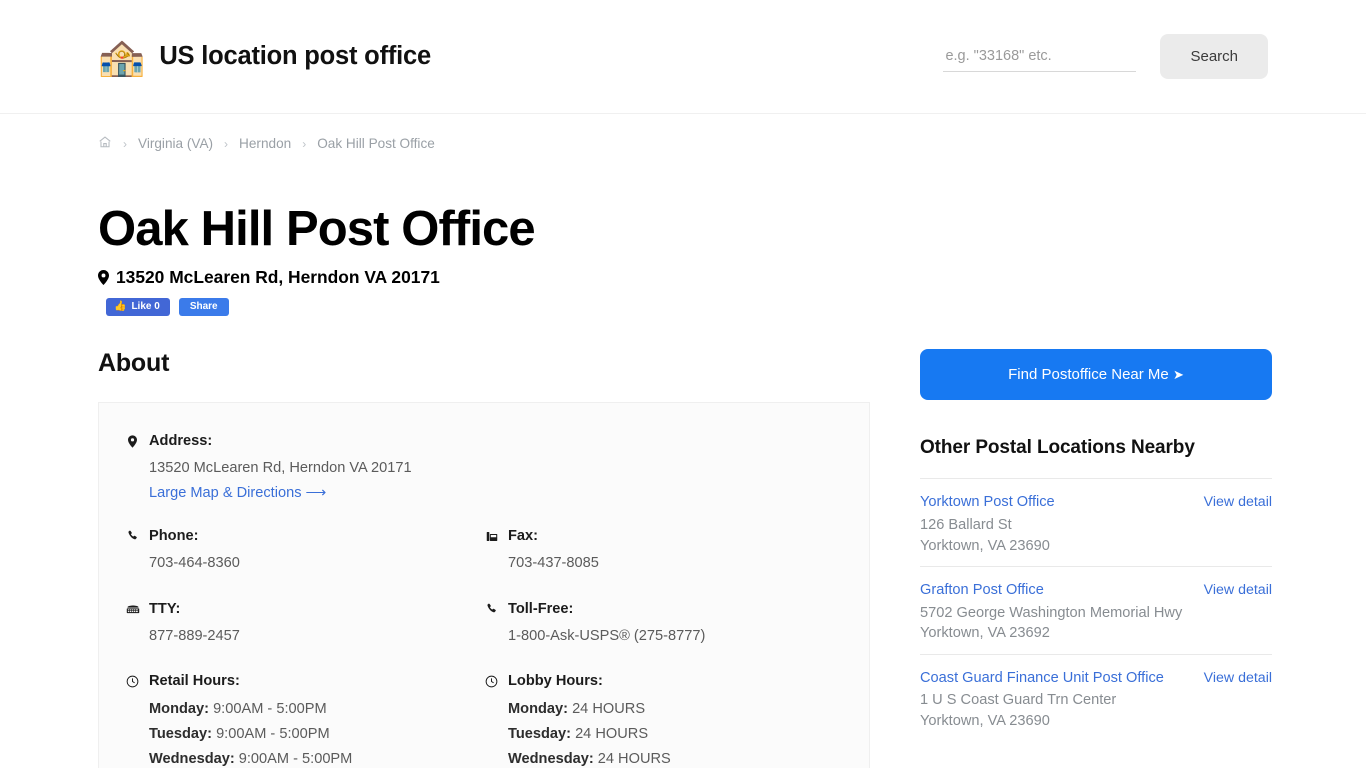  Describe the element at coordinates (663, 624) in the screenshot. I see `info-block-toll-free: Toll-Free: 1-800-Ask-USPS® (275-8777)` at that location.